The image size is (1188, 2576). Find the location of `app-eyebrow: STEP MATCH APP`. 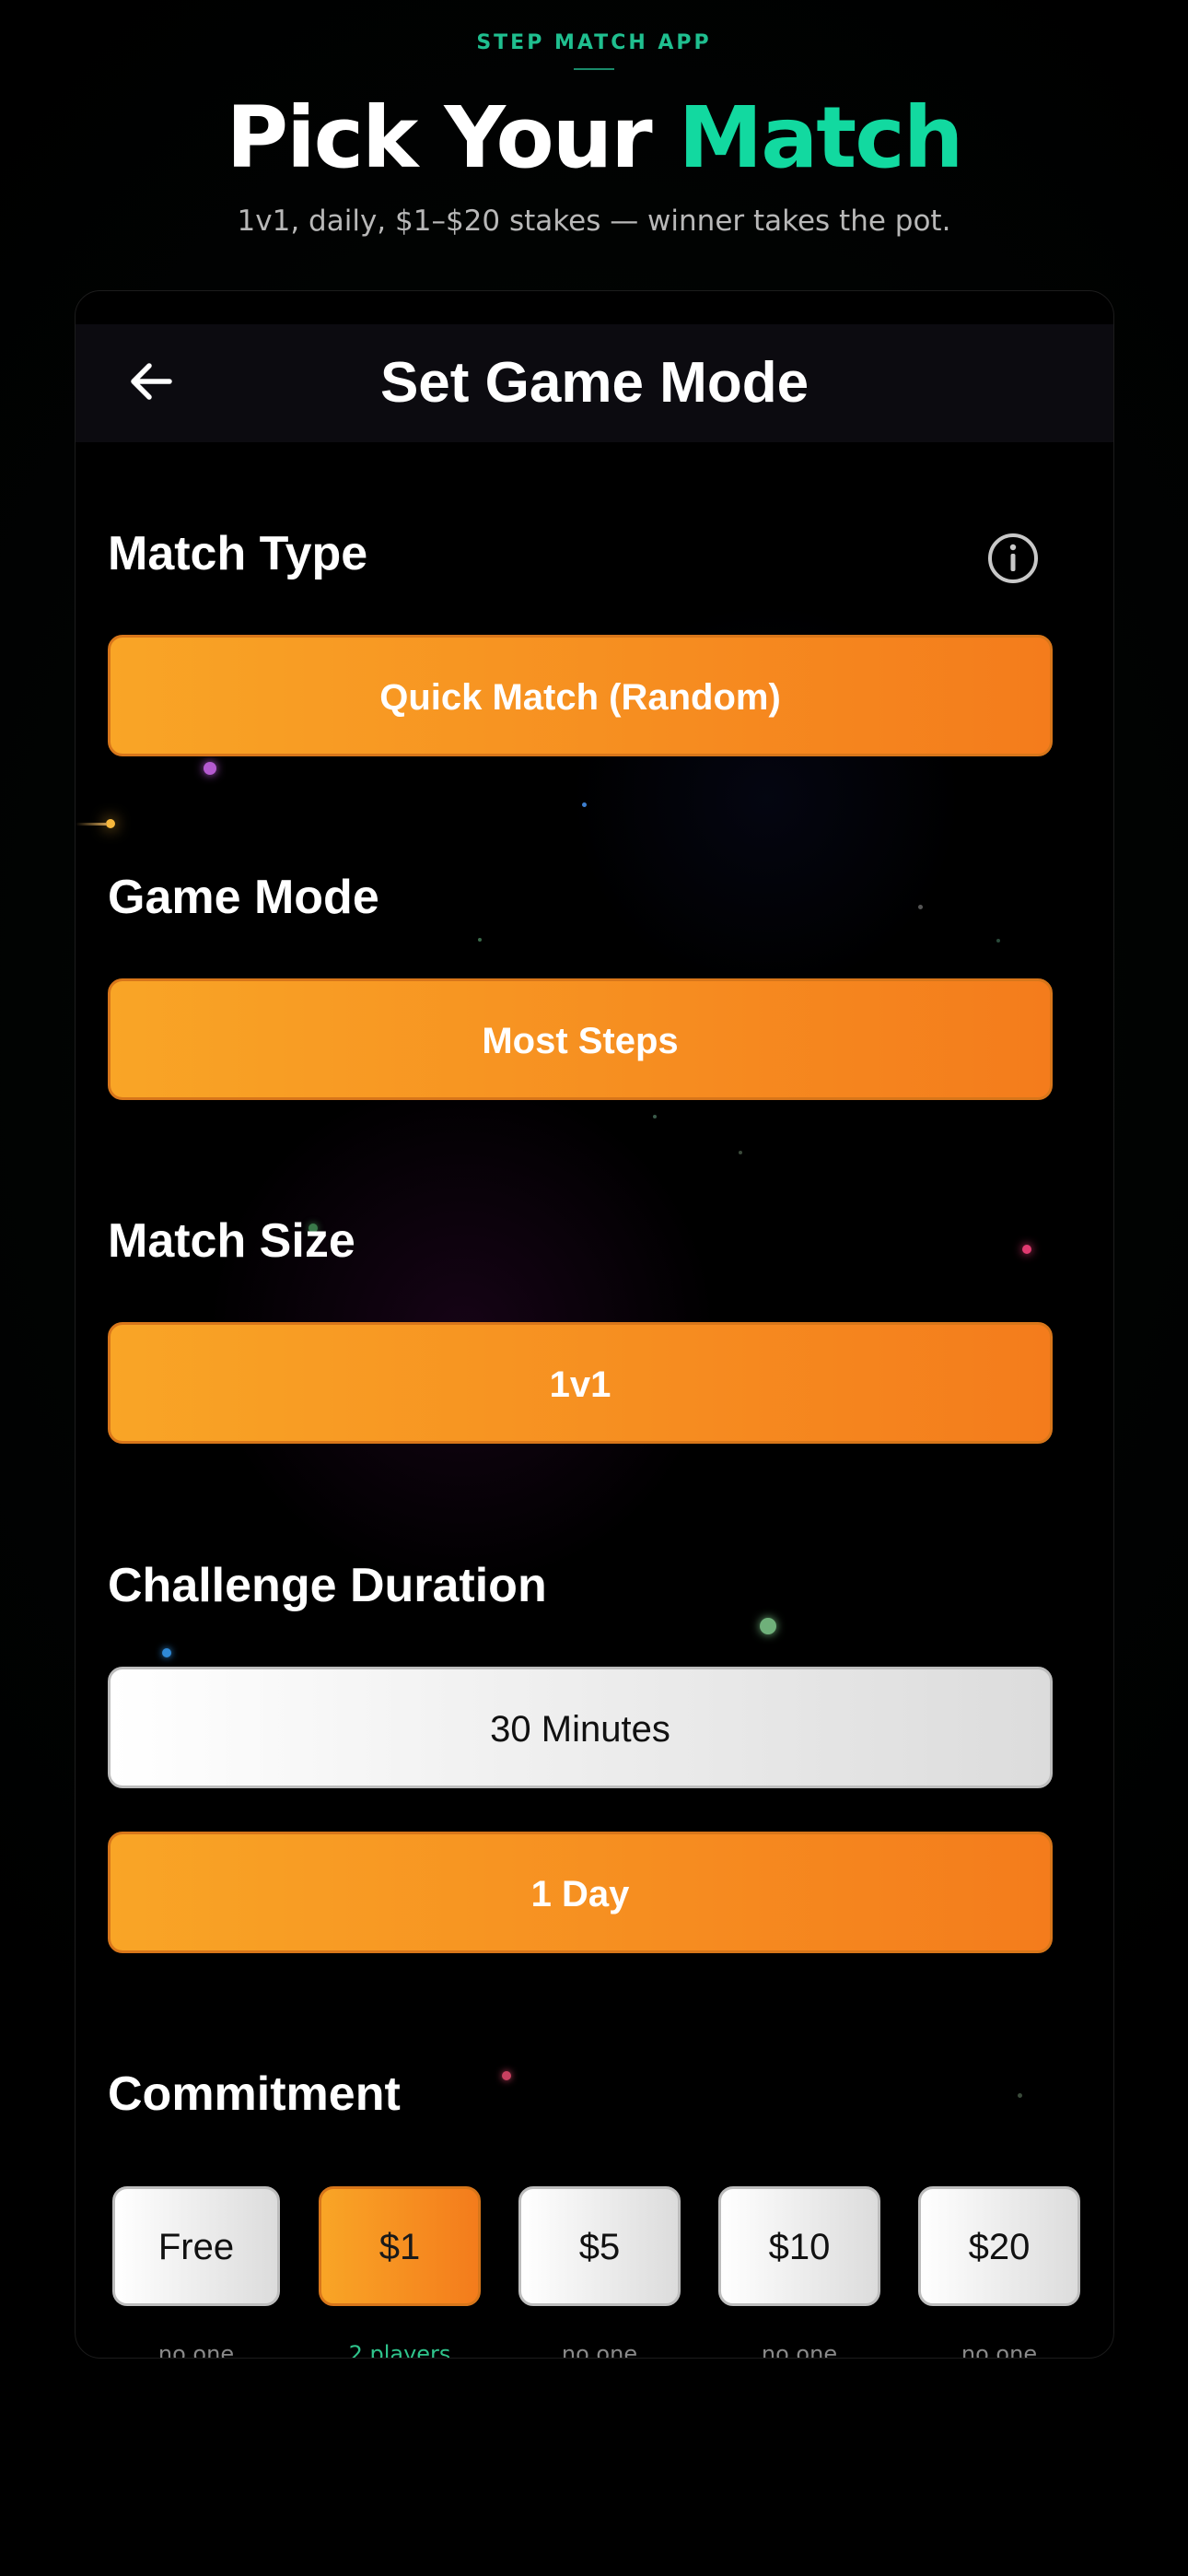

app-eyebrow: STEP MATCH APP is located at coordinates (594, 42).